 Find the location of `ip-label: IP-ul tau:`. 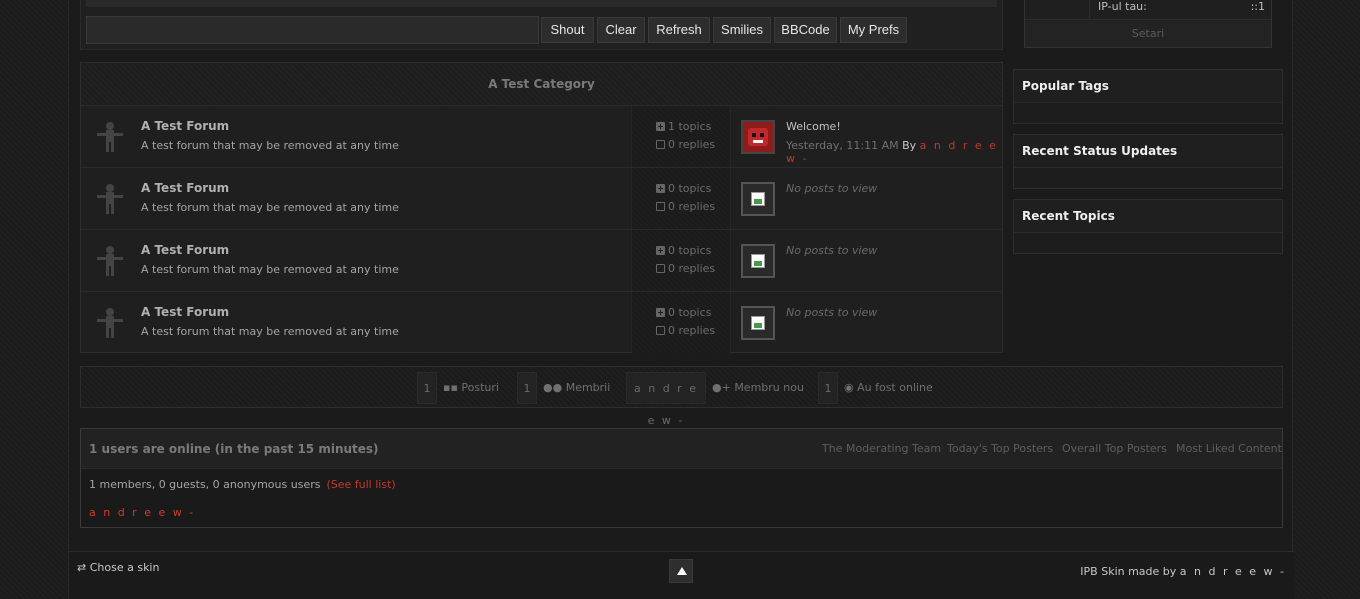

ip-label: IP-ul tau: is located at coordinates (1122, 6).